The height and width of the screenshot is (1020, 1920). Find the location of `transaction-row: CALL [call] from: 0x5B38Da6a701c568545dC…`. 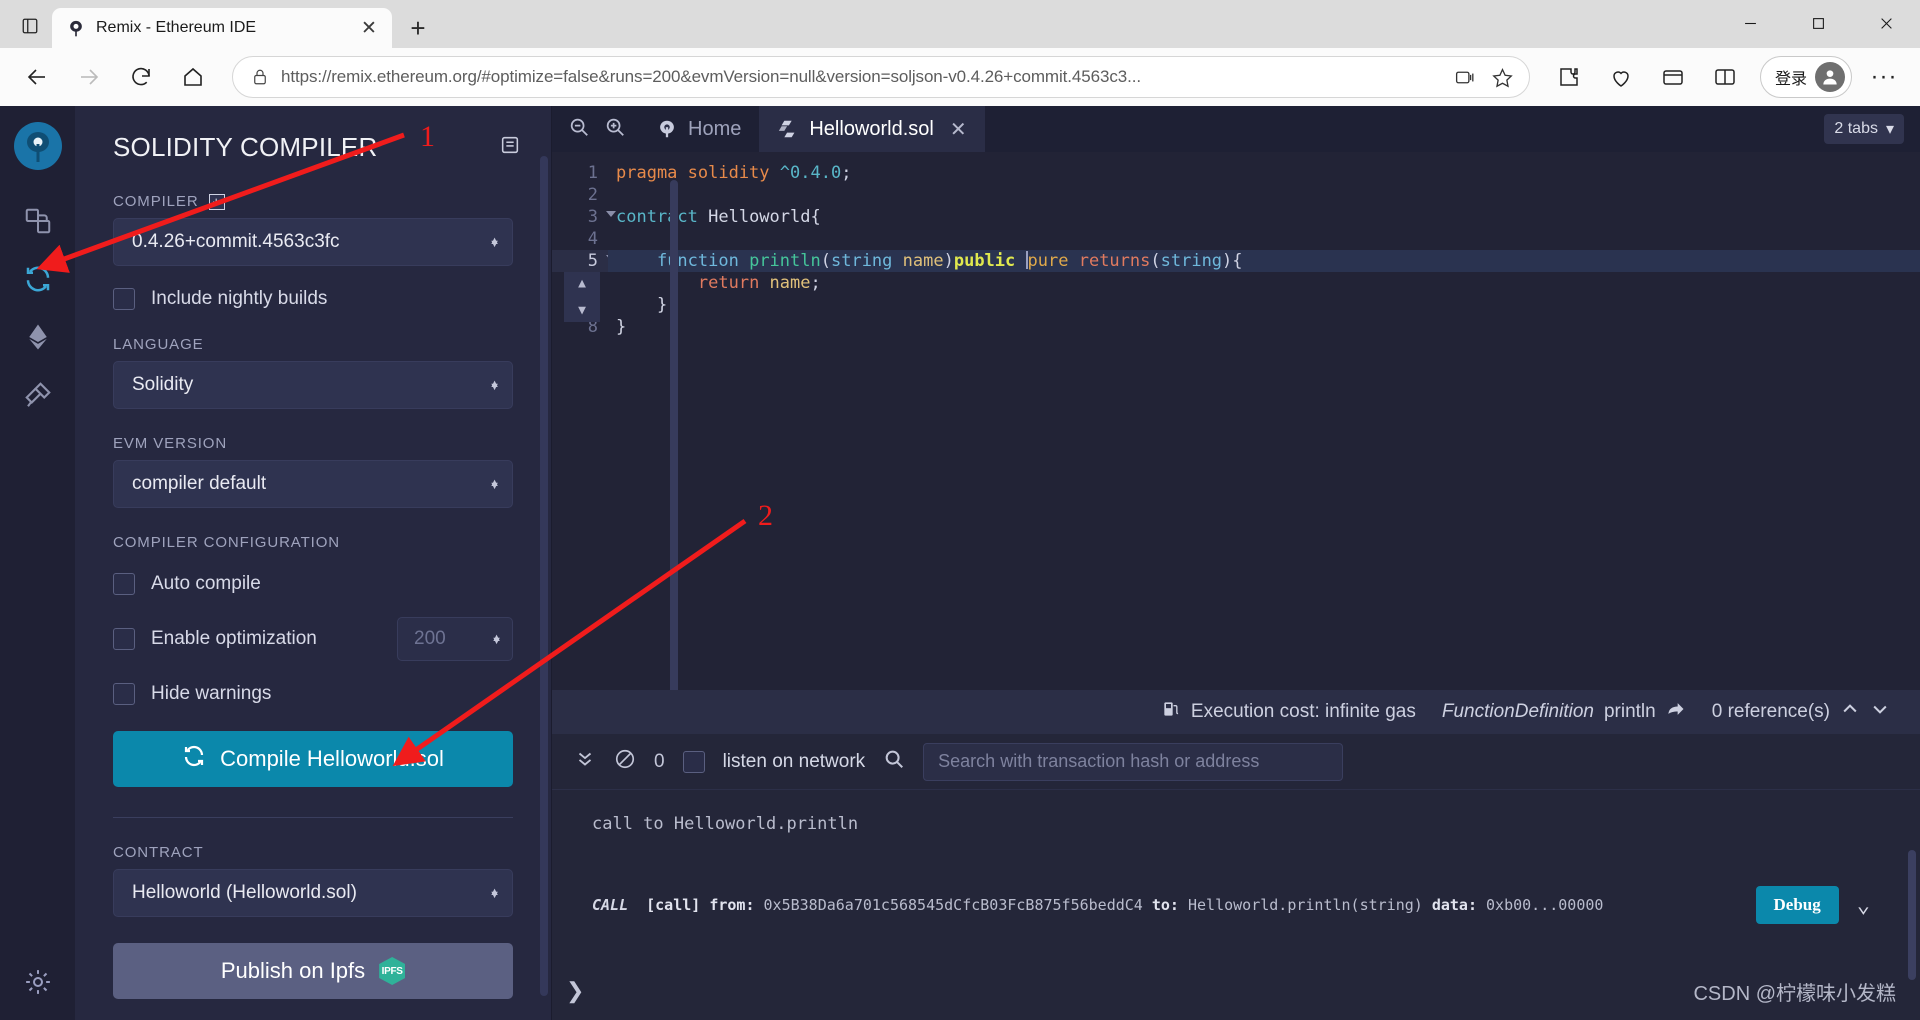

transaction-row: CALL [call] from: 0x5B38Da6a701c568545dC… is located at coordinates (1241, 905).